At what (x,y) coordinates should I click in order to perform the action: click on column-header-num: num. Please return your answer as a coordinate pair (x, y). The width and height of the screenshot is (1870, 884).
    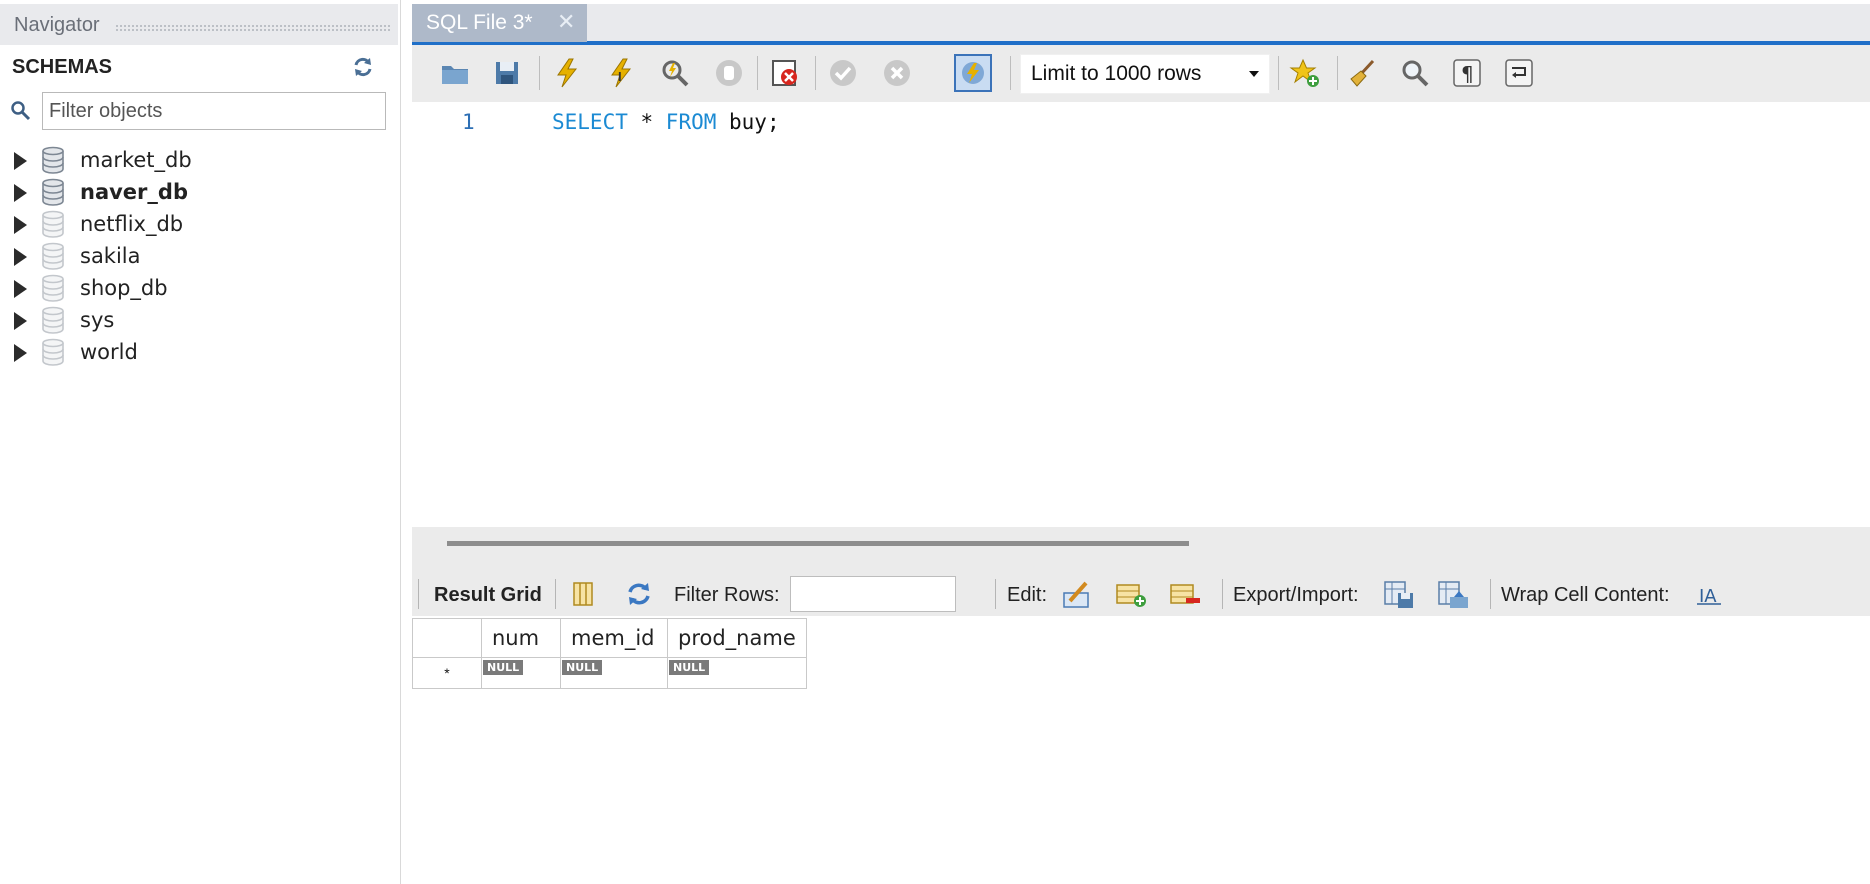
    Looking at the image, I should click on (521, 638).